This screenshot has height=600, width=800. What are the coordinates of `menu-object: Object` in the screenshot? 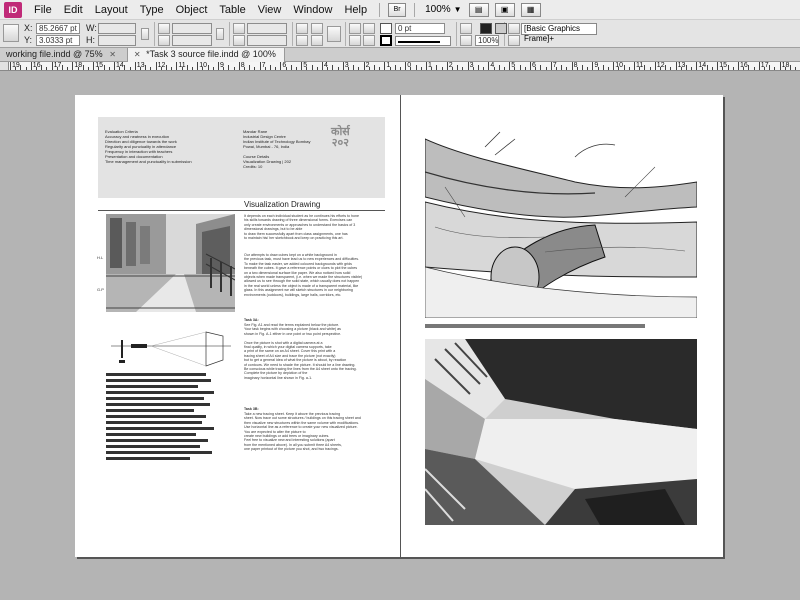 It's located at (192, 10).